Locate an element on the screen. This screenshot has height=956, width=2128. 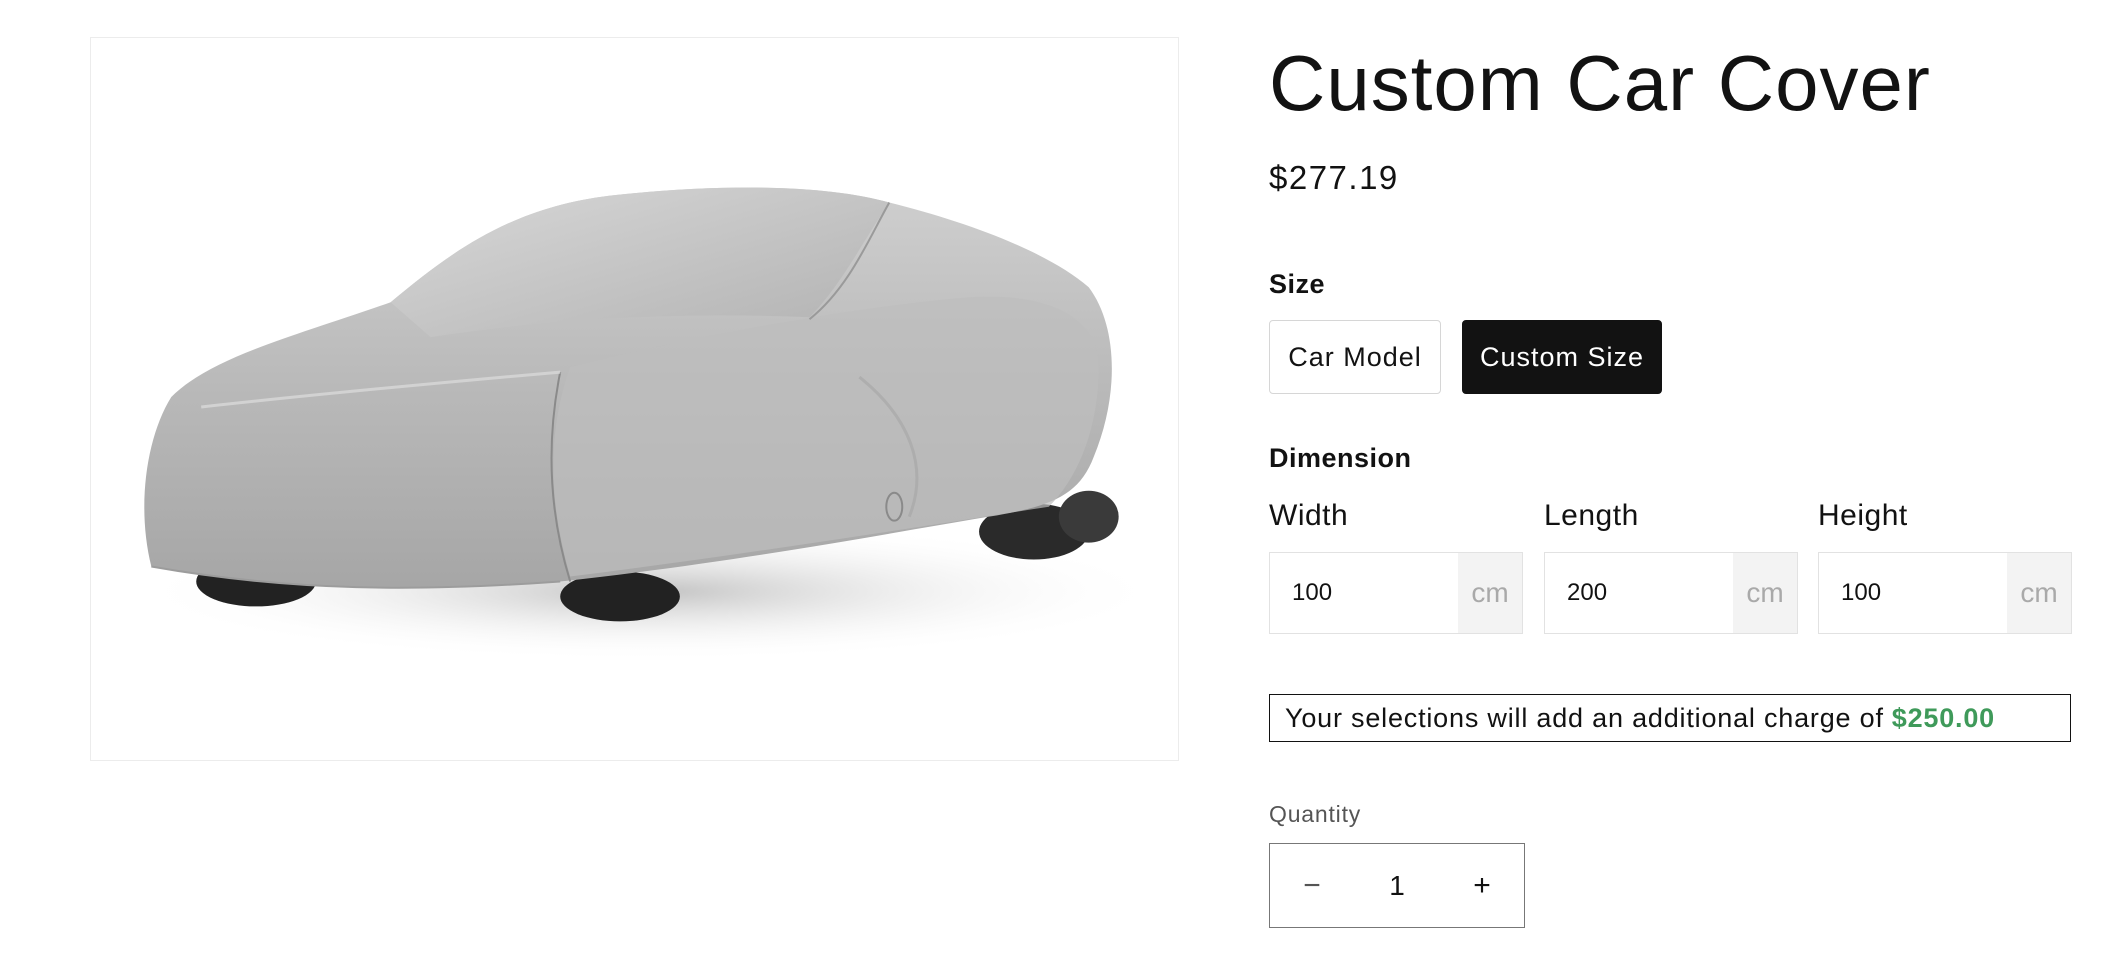
length-value: 200 is located at coordinates (1639, 593).